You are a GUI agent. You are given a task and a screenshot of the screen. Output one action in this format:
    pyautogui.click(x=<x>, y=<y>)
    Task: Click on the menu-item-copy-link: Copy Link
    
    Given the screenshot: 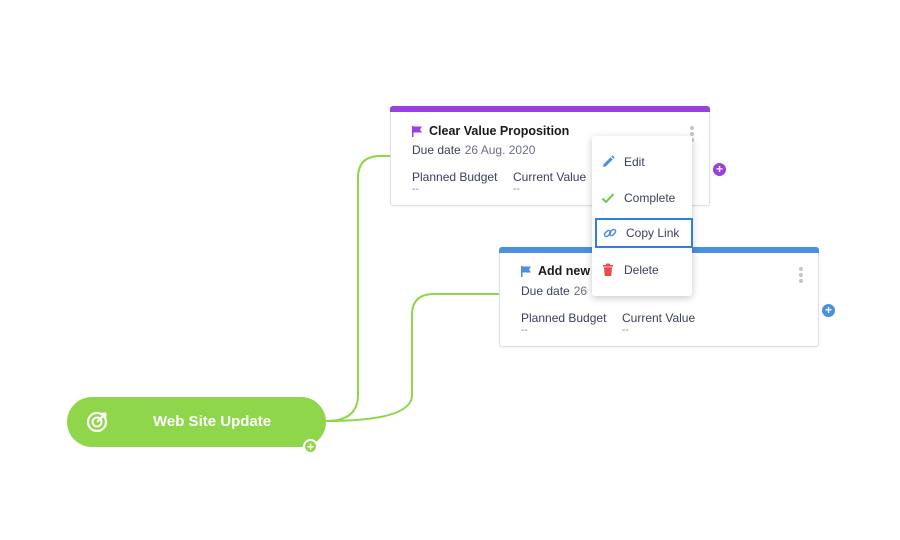 What is the action you would take?
    pyautogui.click(x=644, y=233)
    